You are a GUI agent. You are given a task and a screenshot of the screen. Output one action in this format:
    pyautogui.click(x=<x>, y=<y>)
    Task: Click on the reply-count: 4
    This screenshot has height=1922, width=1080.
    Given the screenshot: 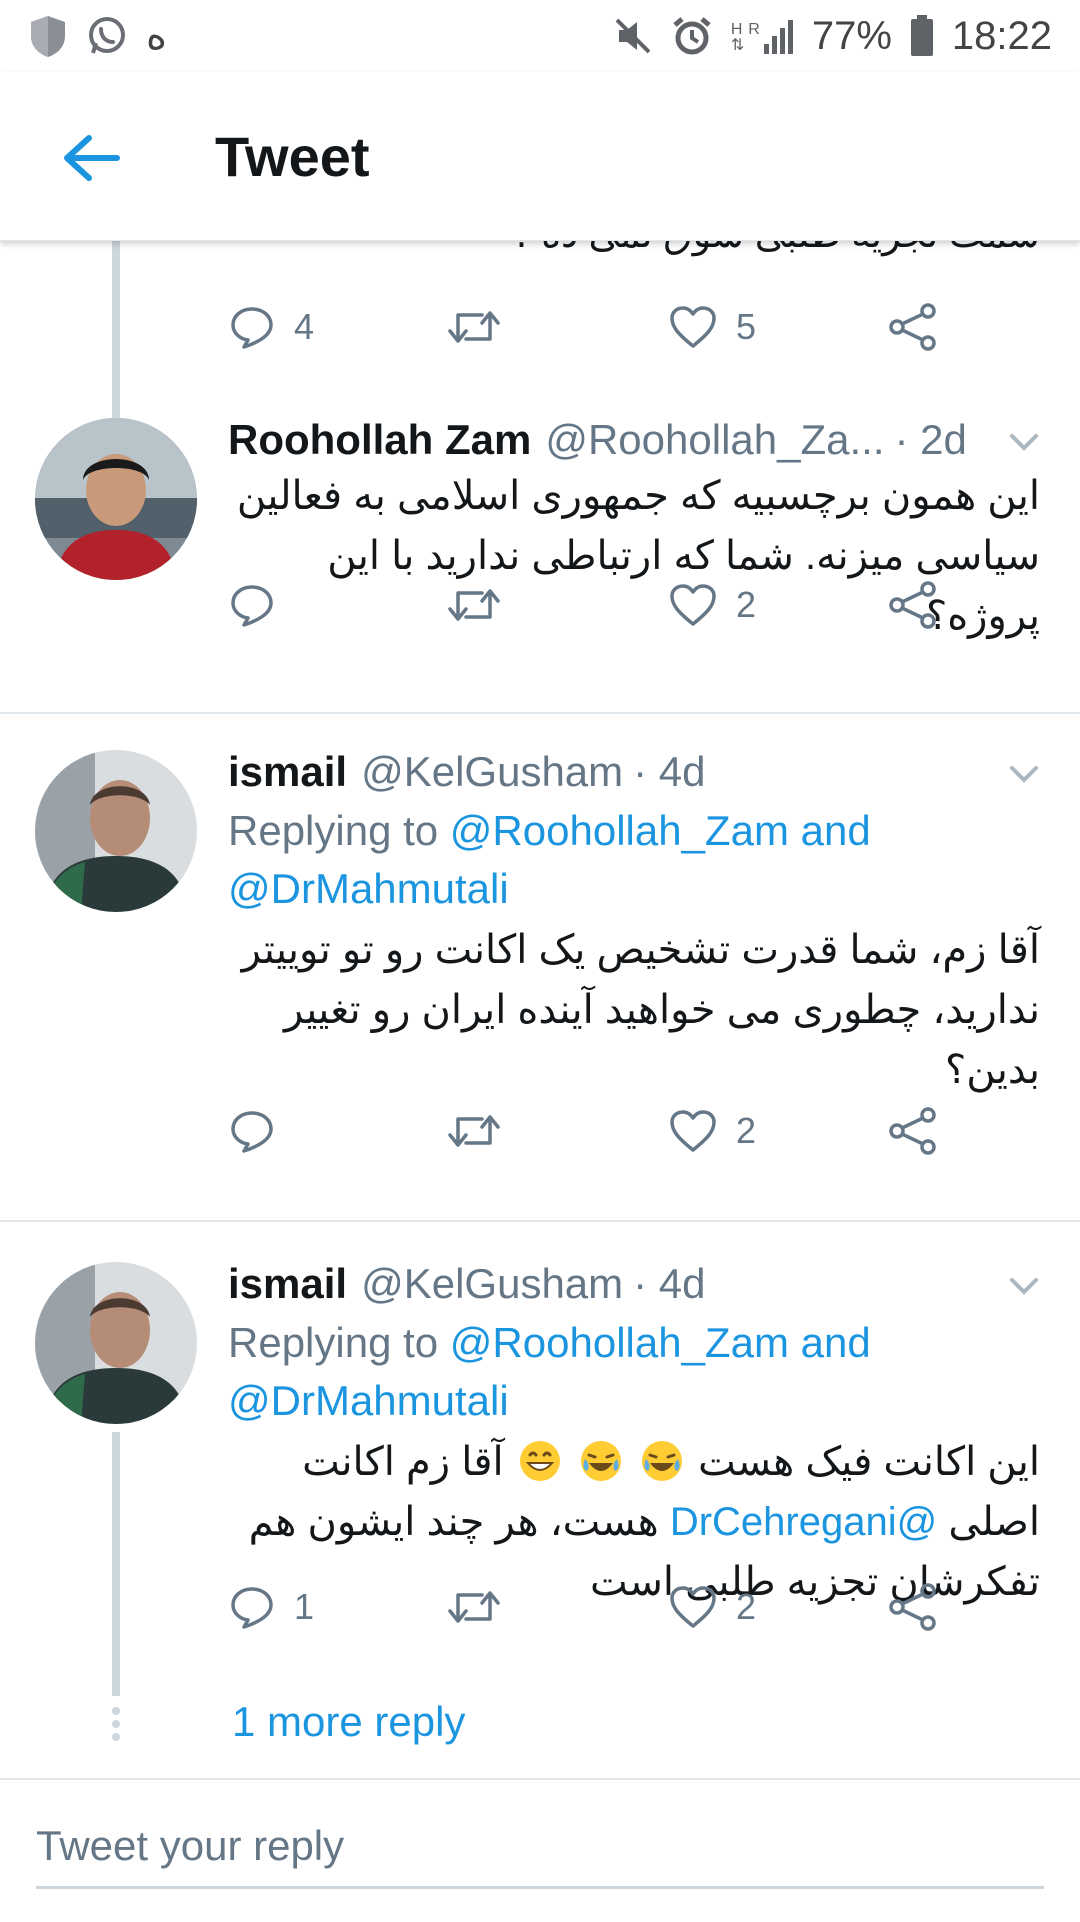 What is the action you would take?
    pyautogui.click(x=304, y=326)
    